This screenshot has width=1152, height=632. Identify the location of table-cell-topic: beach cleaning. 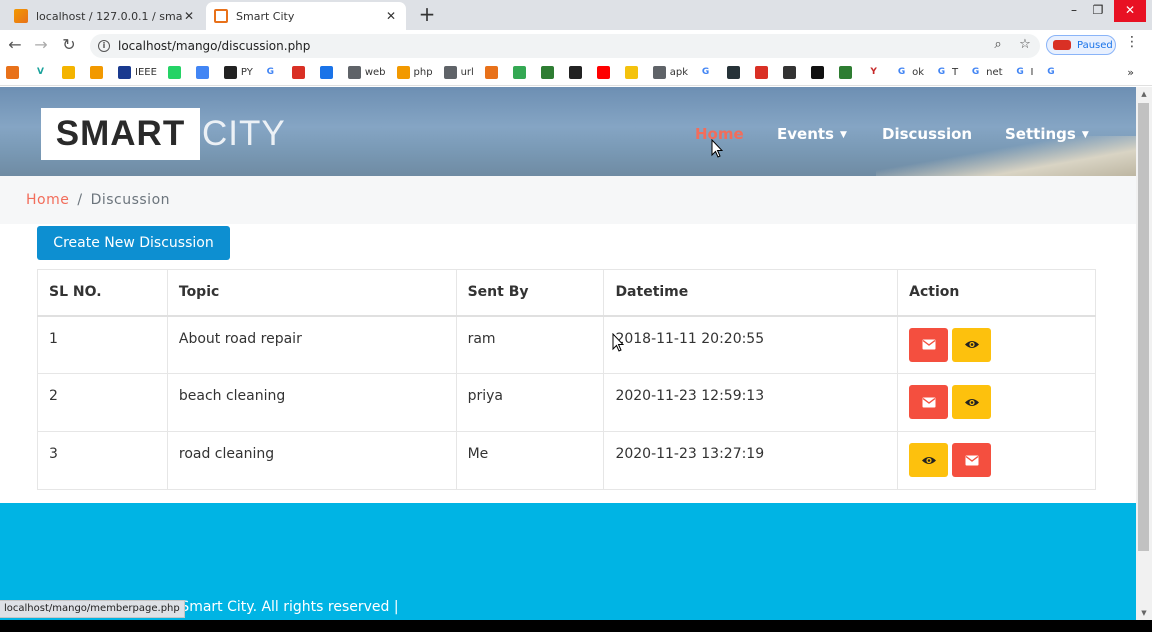
(311, 402).